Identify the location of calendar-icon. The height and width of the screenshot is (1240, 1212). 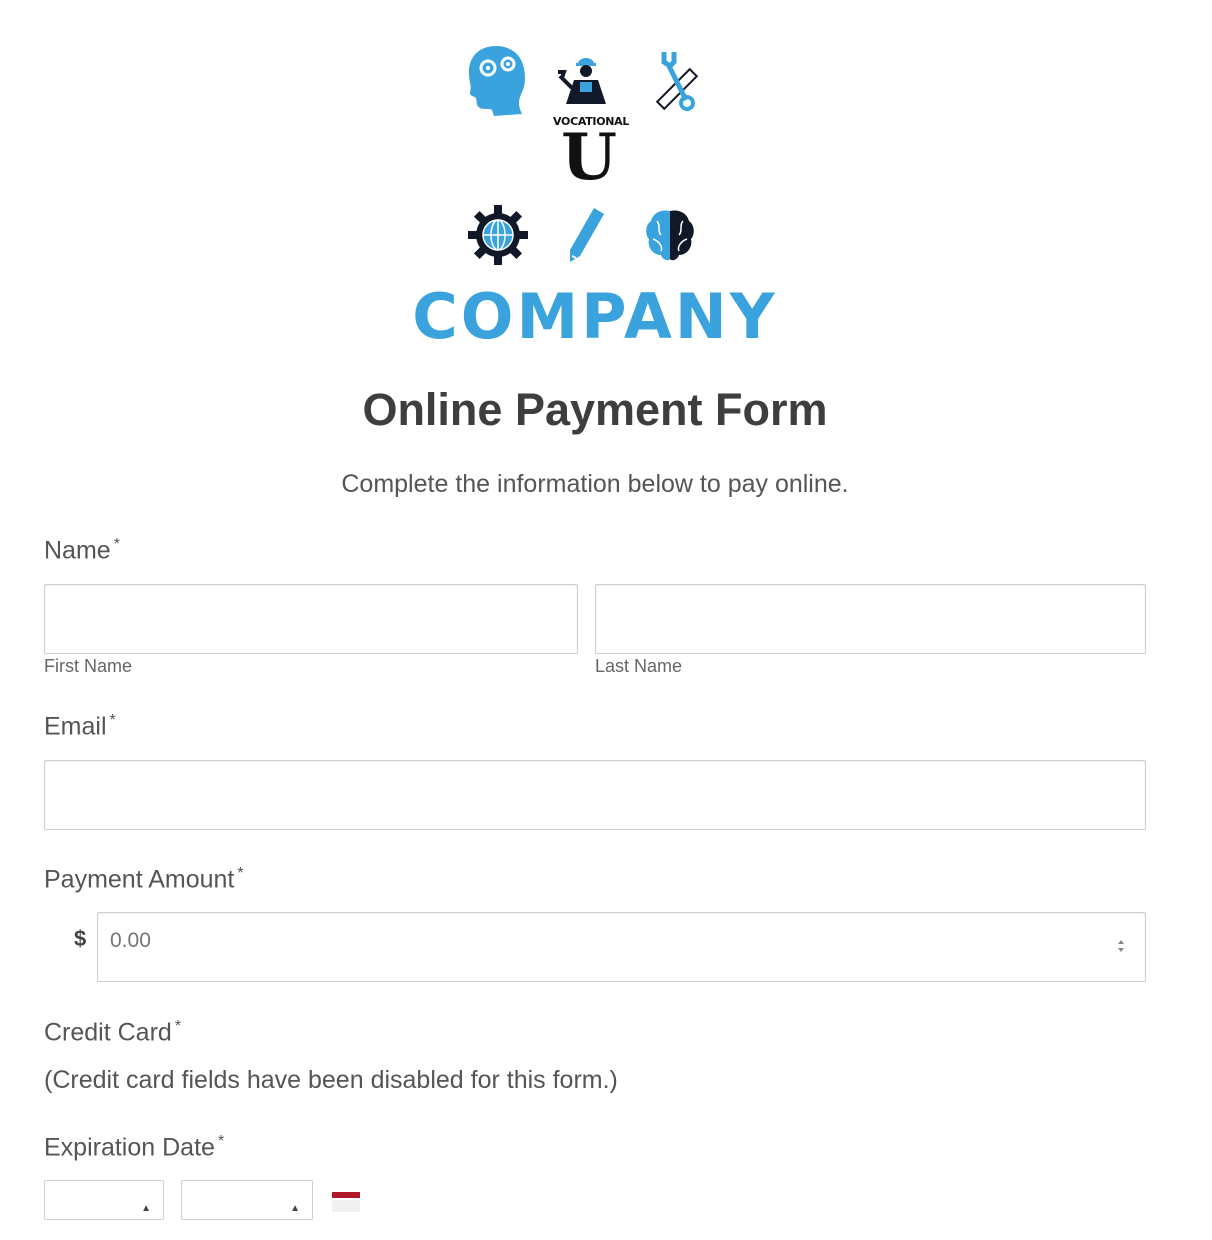
(346, 1202).